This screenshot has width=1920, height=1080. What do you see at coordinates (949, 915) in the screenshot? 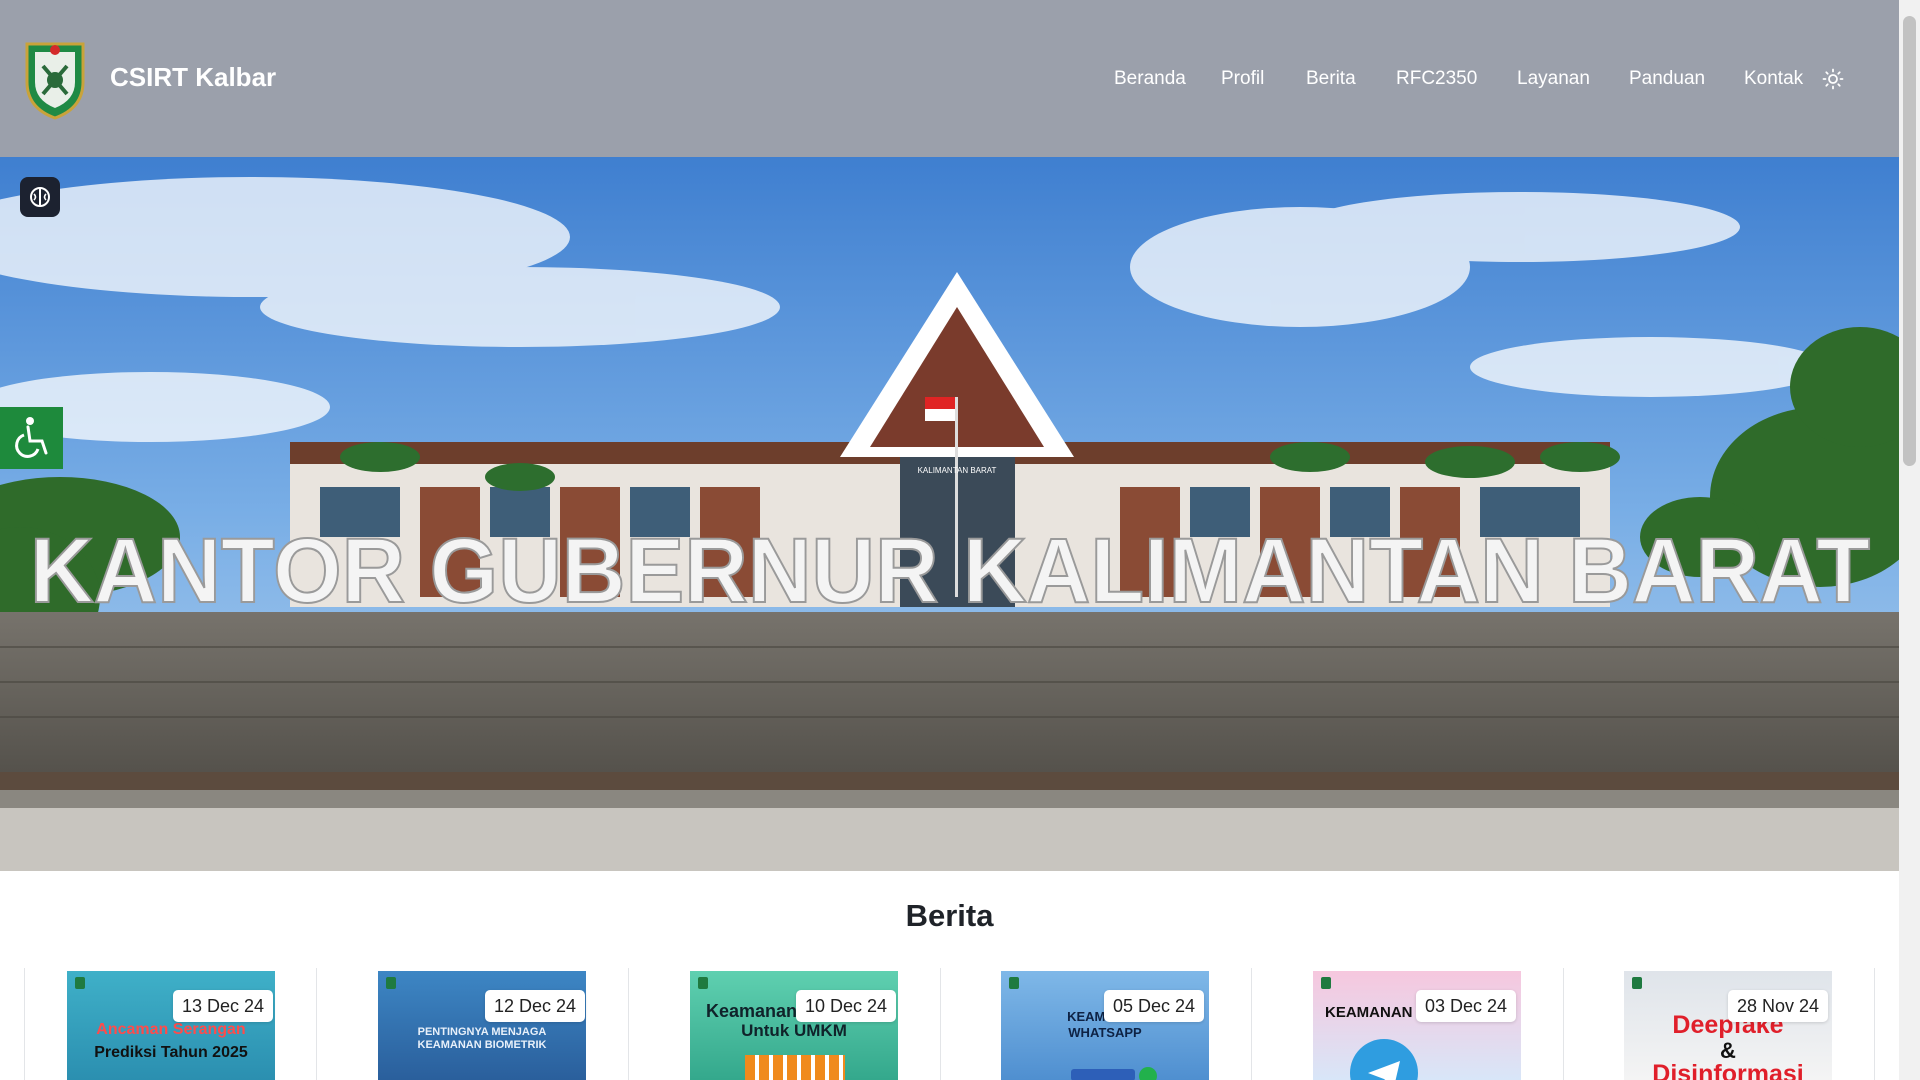
I see `section-title-berita: Berita` at bounding box center [949, 915].